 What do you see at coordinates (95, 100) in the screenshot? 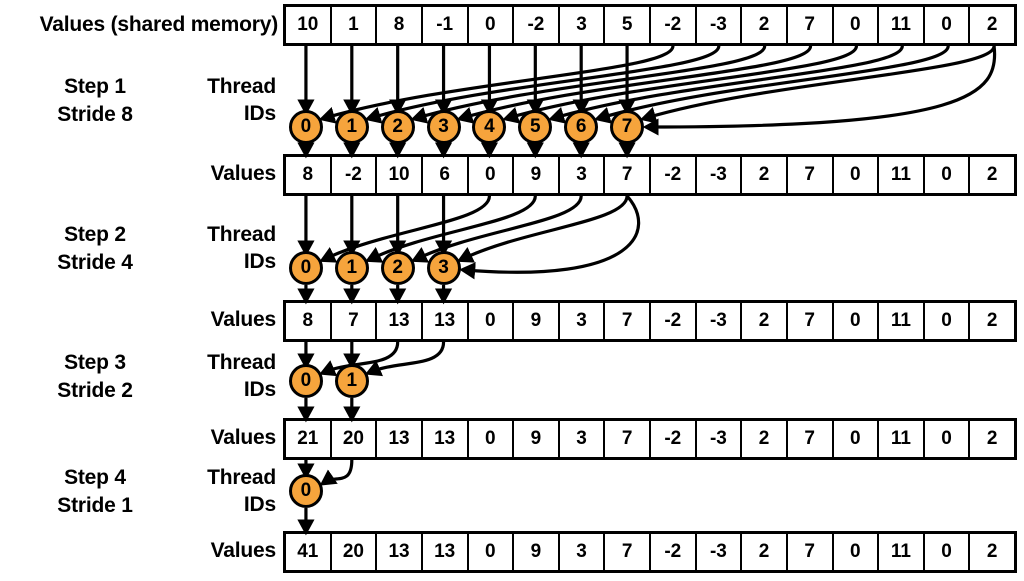
I see `step-label-1: Step 1 Stride 8` at bounding box center [95, 100].